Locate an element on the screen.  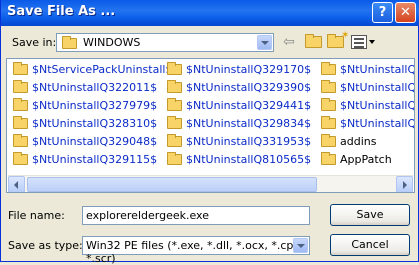
back-arrow-icon: ⇦ is located at coordinates (290, 42).